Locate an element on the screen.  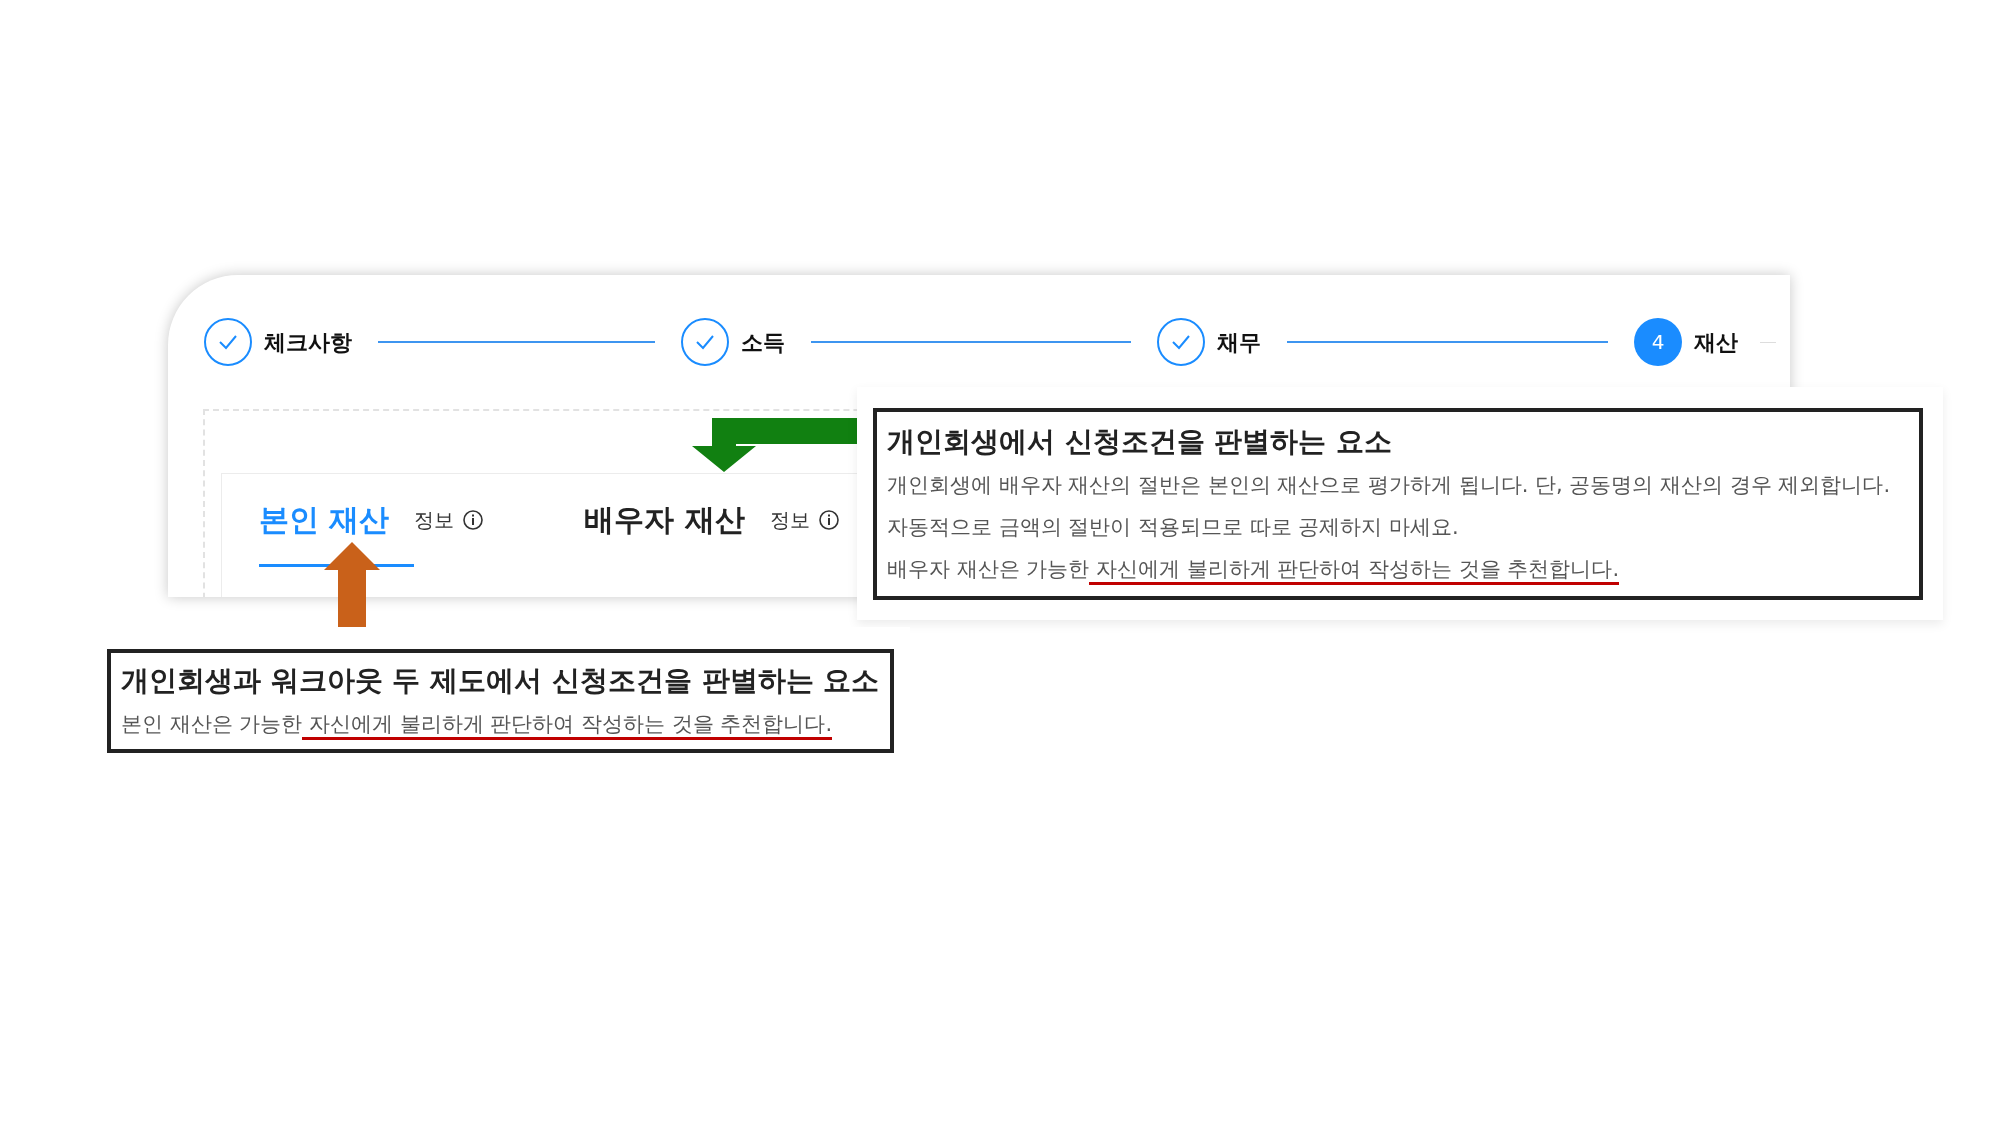
callout-title: 개인회생에서 신청조건을 판별하는 요소 is located at coordinates (1140, 442).